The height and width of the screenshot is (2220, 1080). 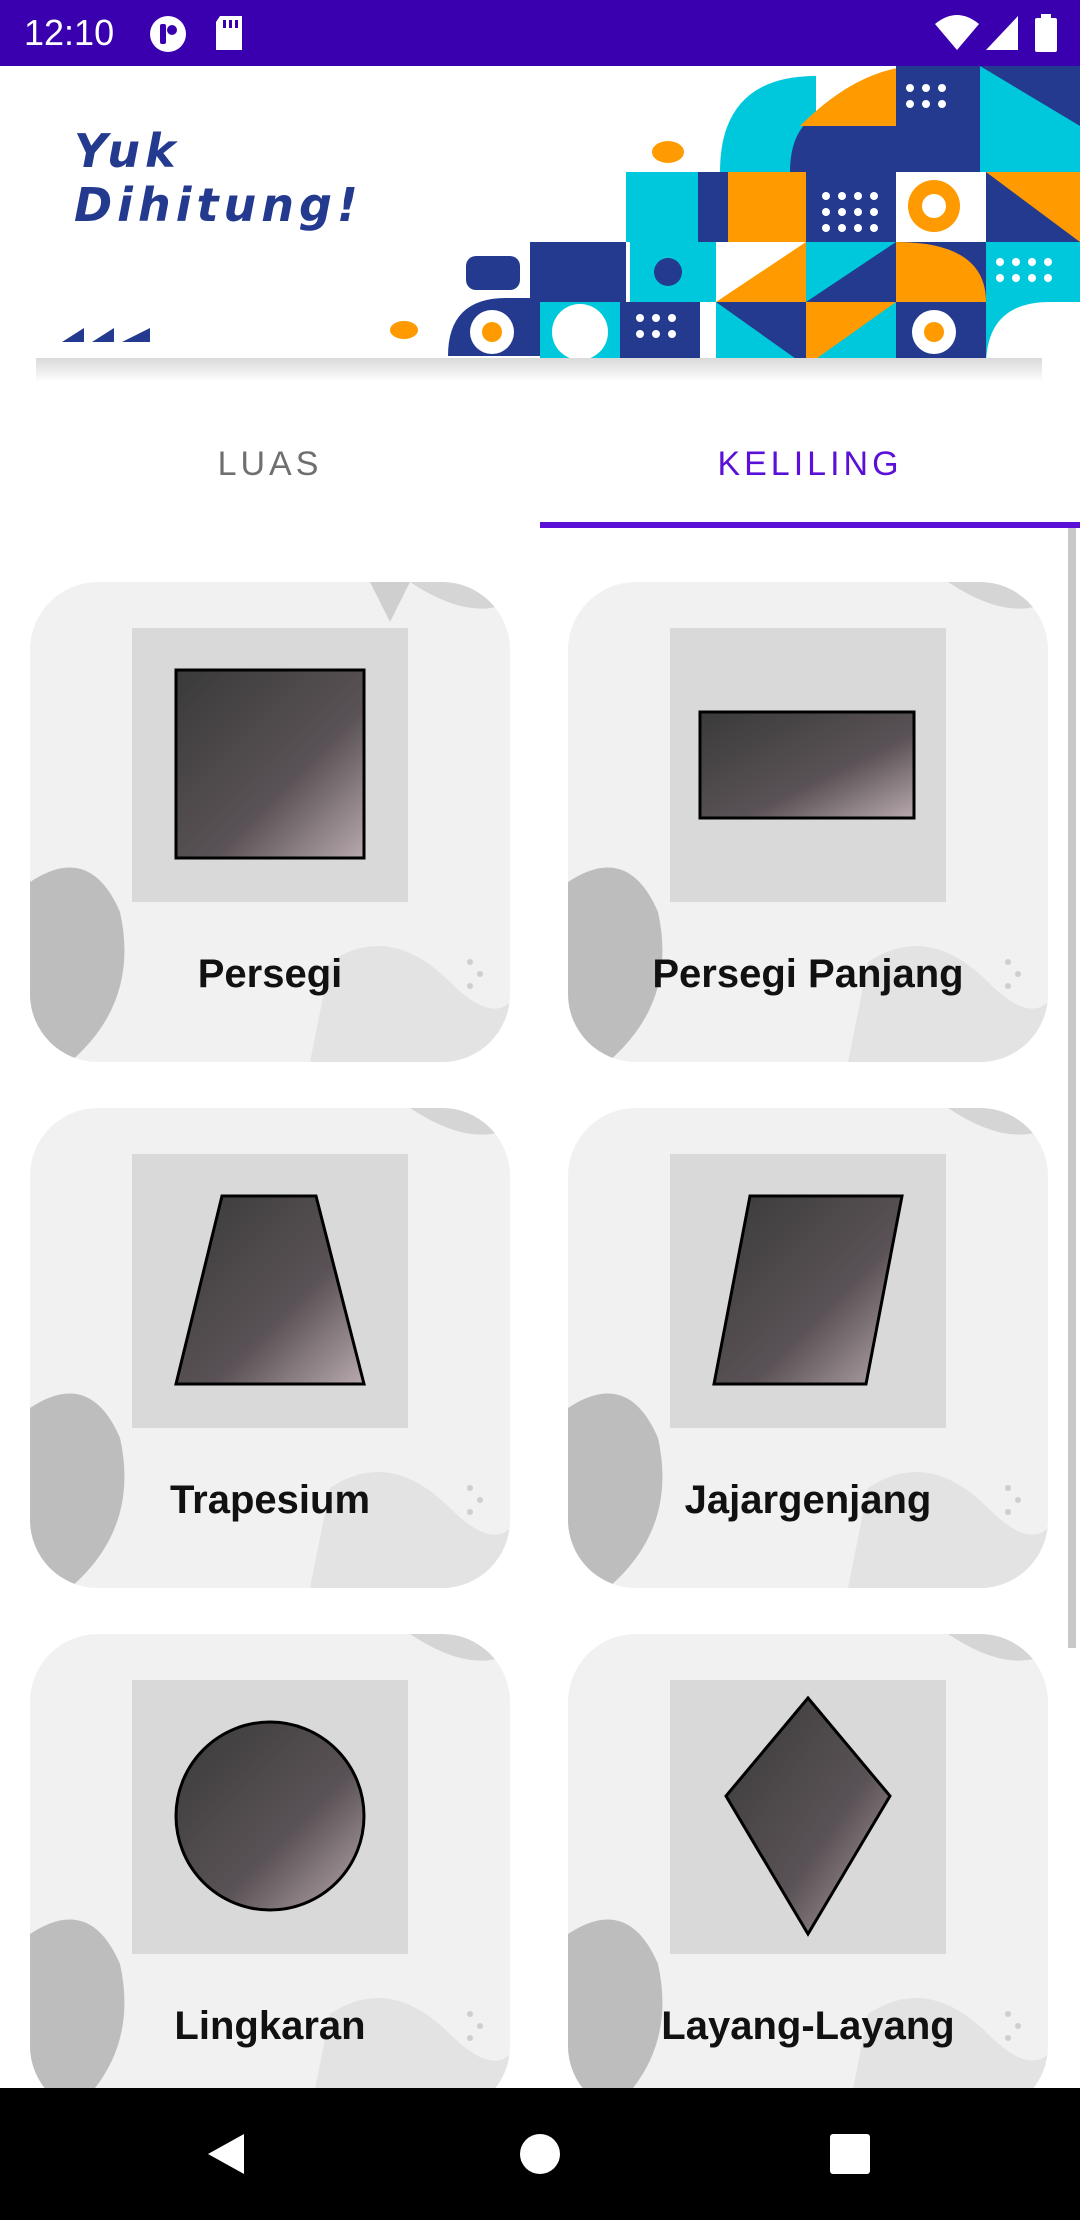 I want to click on notification-app-icon, so click(x=168, y=34).